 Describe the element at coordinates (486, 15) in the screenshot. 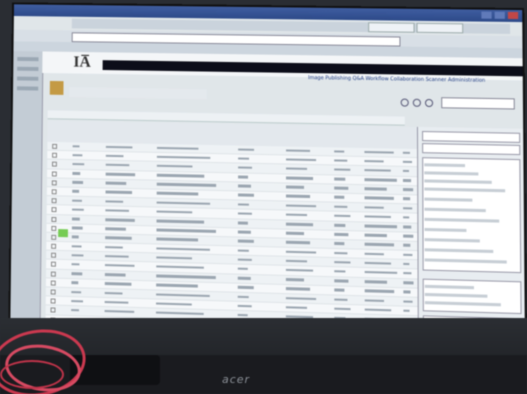

I see `minimize-icon` at that location.